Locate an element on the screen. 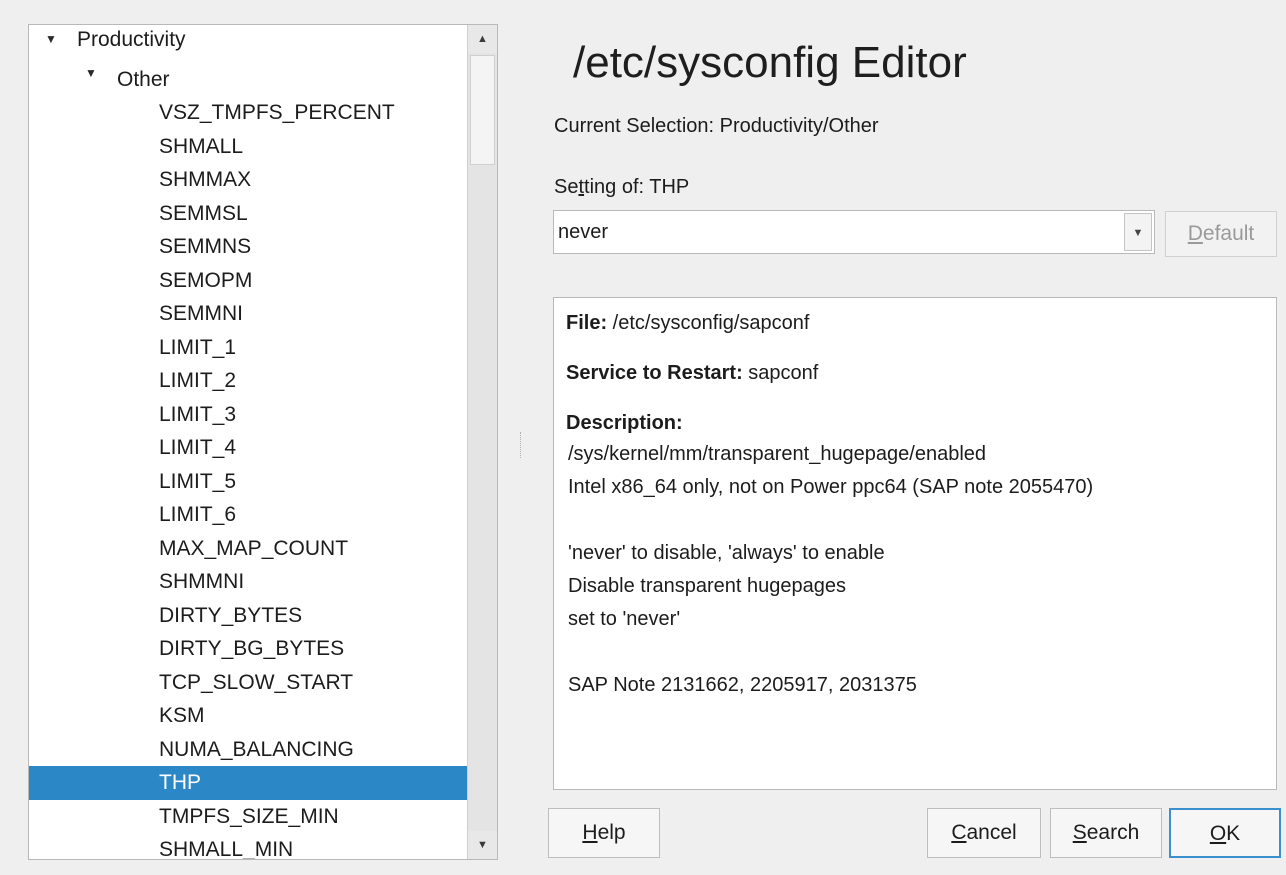 The width and height of the screenshot is (1286, 875). tree-item: THP is located at coordinates (249, 783).